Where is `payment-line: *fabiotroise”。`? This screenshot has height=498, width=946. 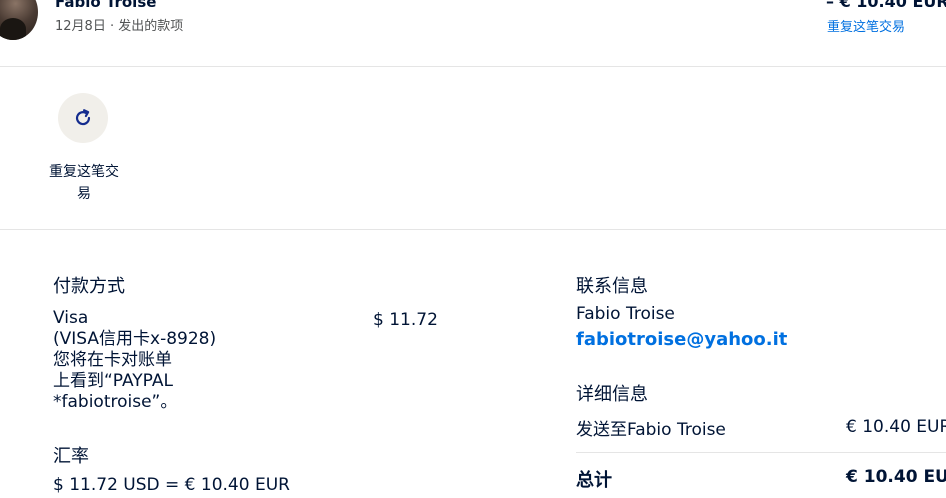
payment-line: *fabiotroise”。 is located at coordinates (115, 402).